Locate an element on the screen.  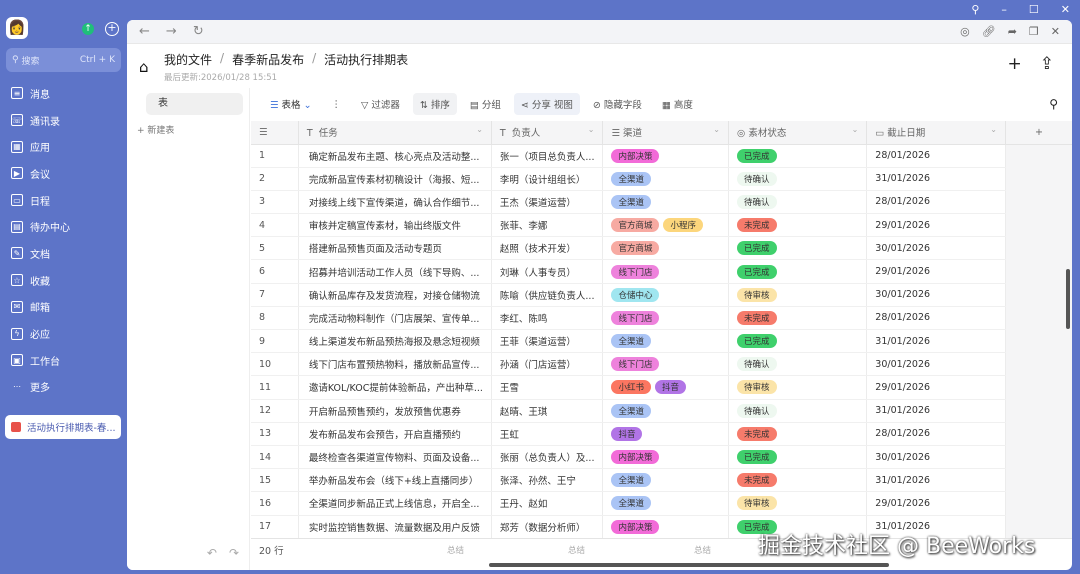
owner-cell: 李红、陈鸣 is located at coordinates (547, 318).